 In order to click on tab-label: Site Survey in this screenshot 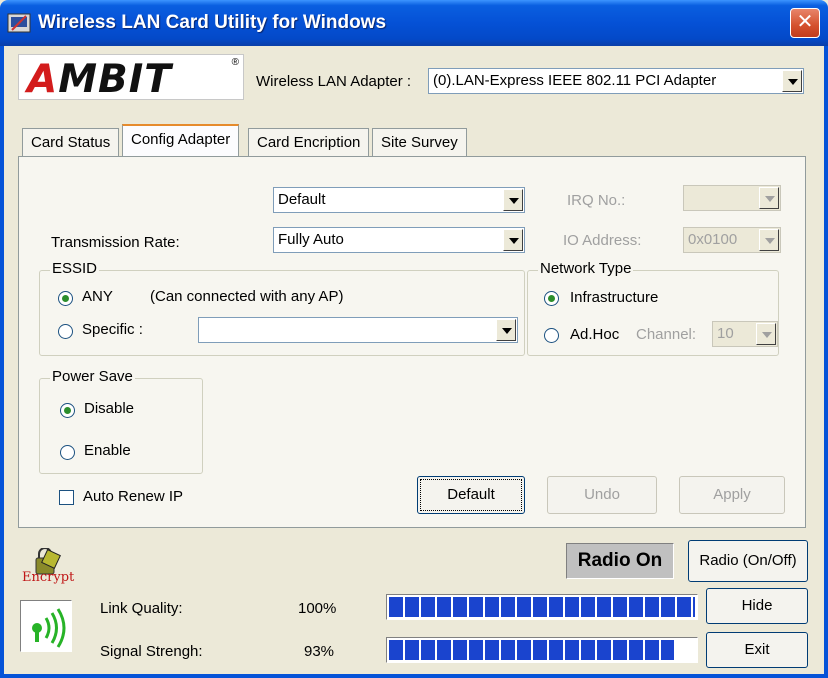, I will do `click(419, 142)`.